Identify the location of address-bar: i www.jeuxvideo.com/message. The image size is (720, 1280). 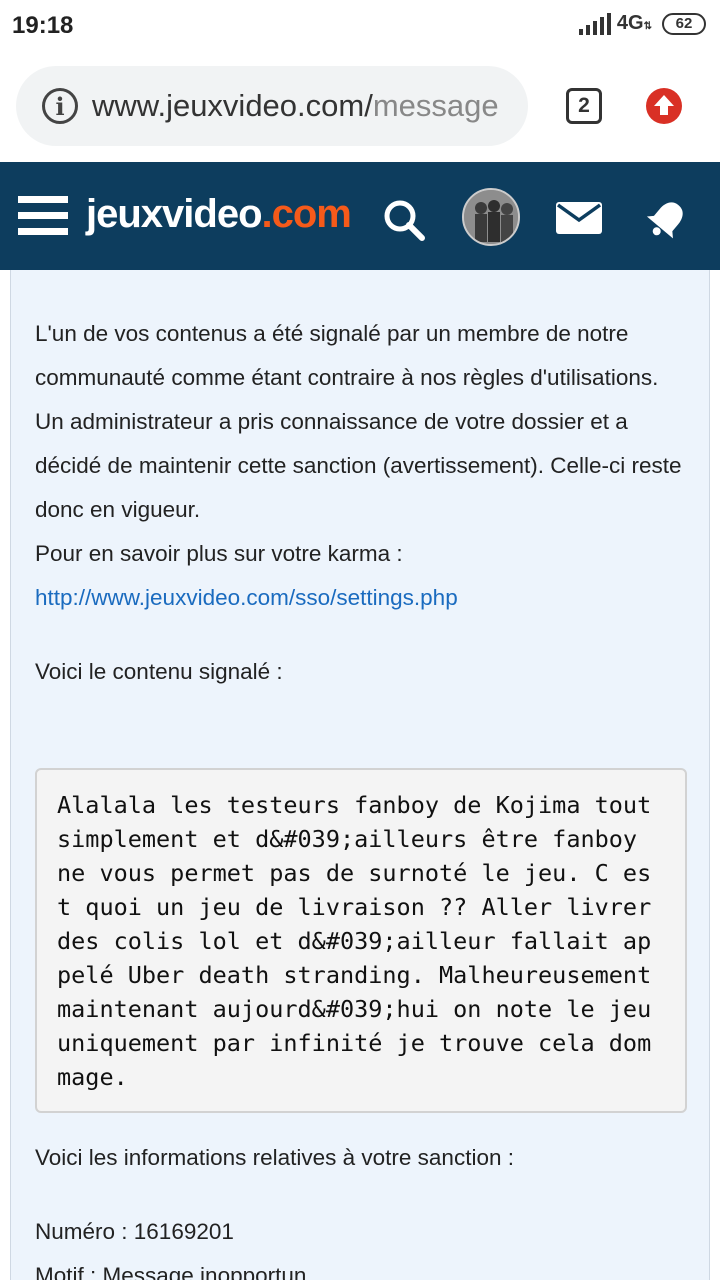
(272, 106).